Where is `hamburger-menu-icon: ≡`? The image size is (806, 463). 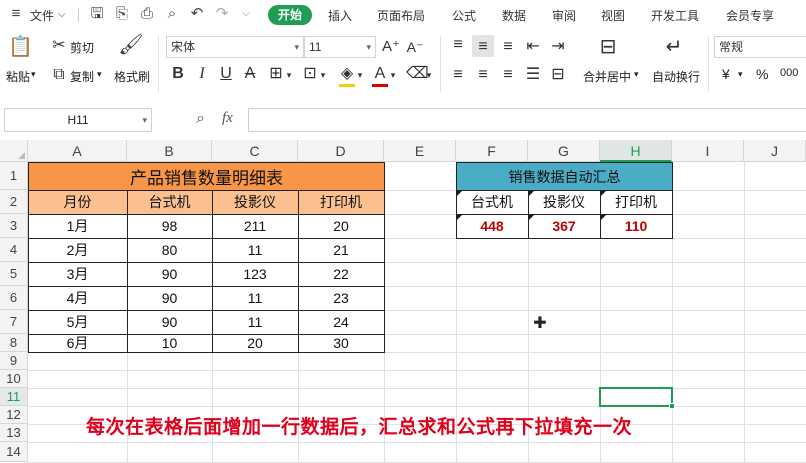
hamburger-menu-icon: ≡ is located at coordinates (16, 14).